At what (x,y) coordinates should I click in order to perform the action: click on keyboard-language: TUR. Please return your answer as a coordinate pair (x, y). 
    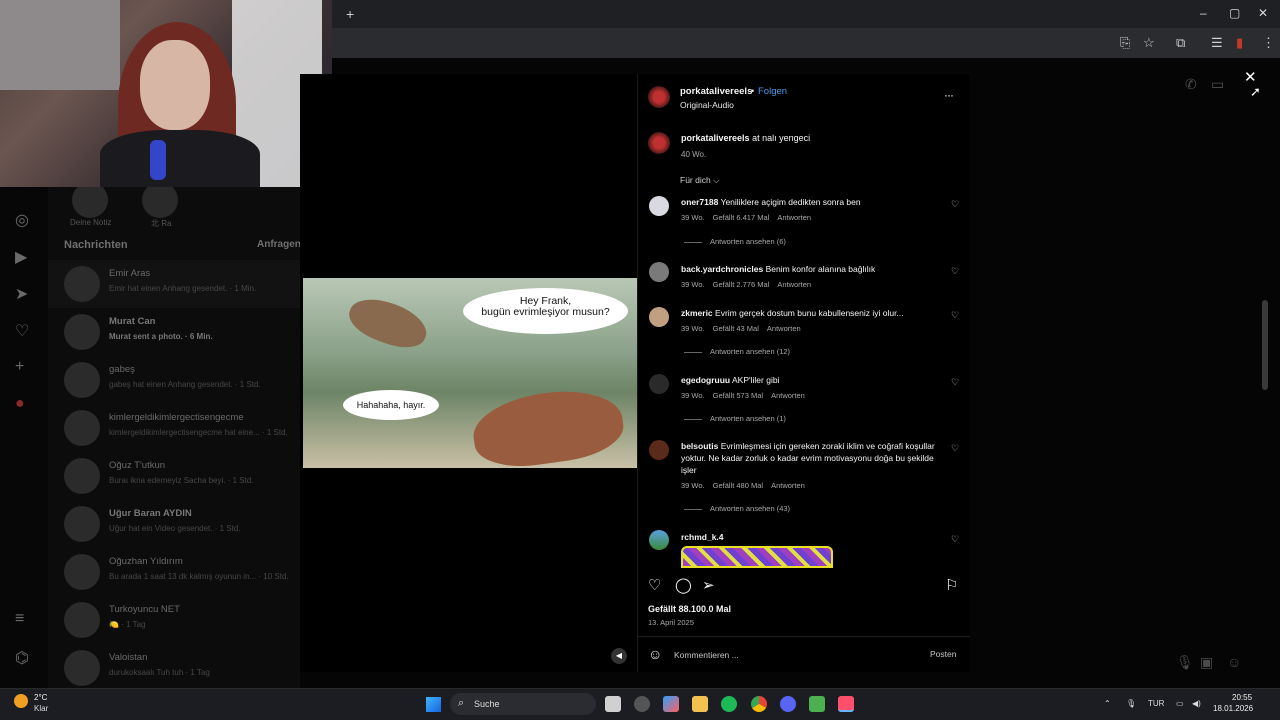
    Looking at the image, I should click on (1156, 703).